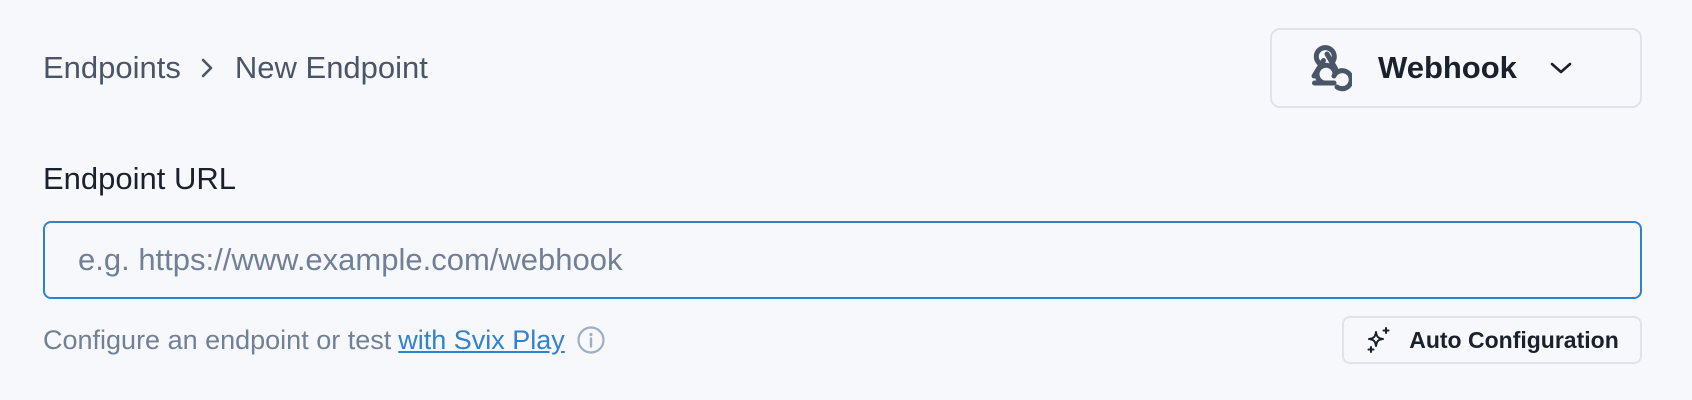 The width and height of the screenshot is (1692, 400). I want to click on chevron-right-icon, so click(207, 68).